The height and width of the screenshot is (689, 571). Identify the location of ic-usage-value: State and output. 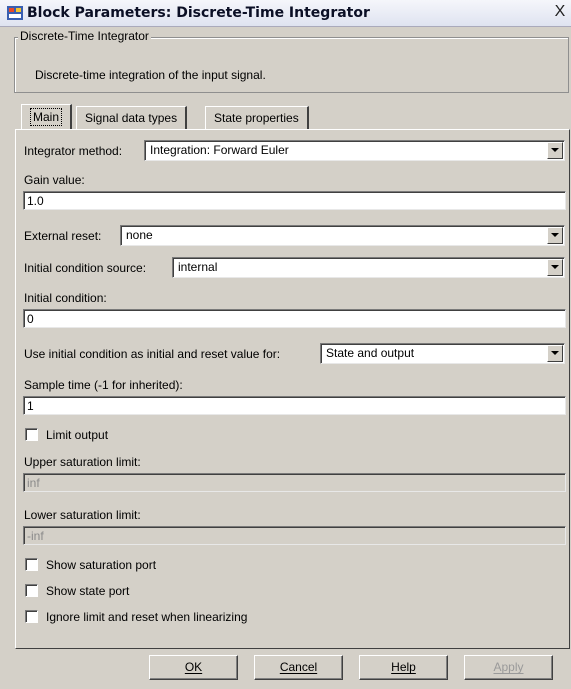
(370, 353).